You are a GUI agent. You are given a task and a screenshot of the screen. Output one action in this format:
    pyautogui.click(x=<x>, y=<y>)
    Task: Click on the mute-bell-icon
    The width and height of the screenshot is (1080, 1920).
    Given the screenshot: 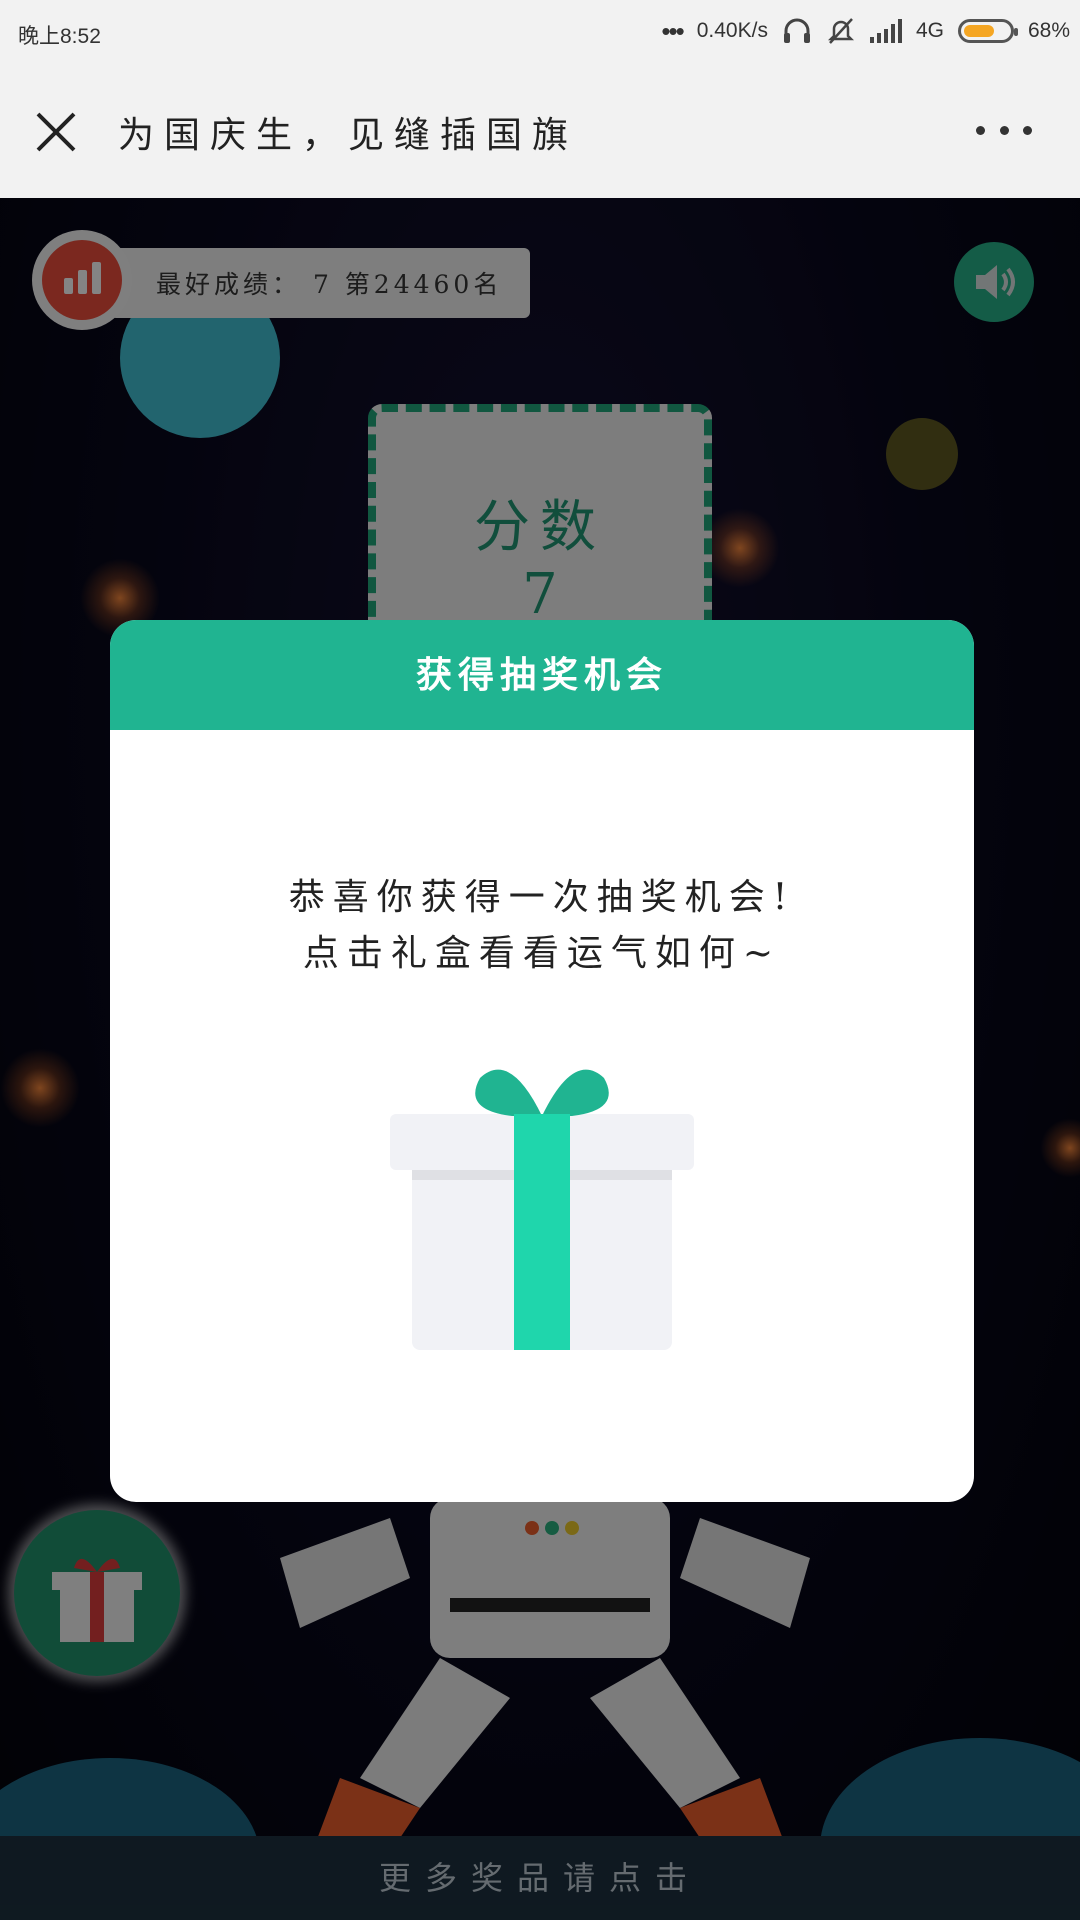 What is the action you would take?
    pyautogui.click(x=840, y=31)
    